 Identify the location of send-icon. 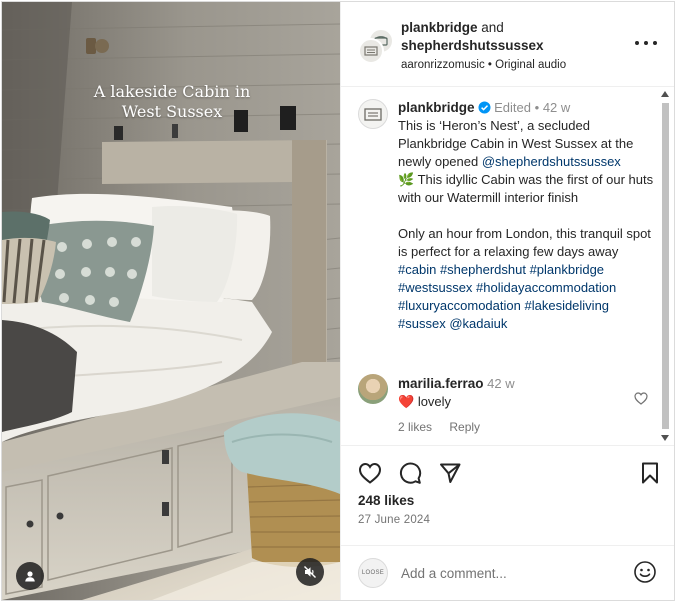
(450, 473).